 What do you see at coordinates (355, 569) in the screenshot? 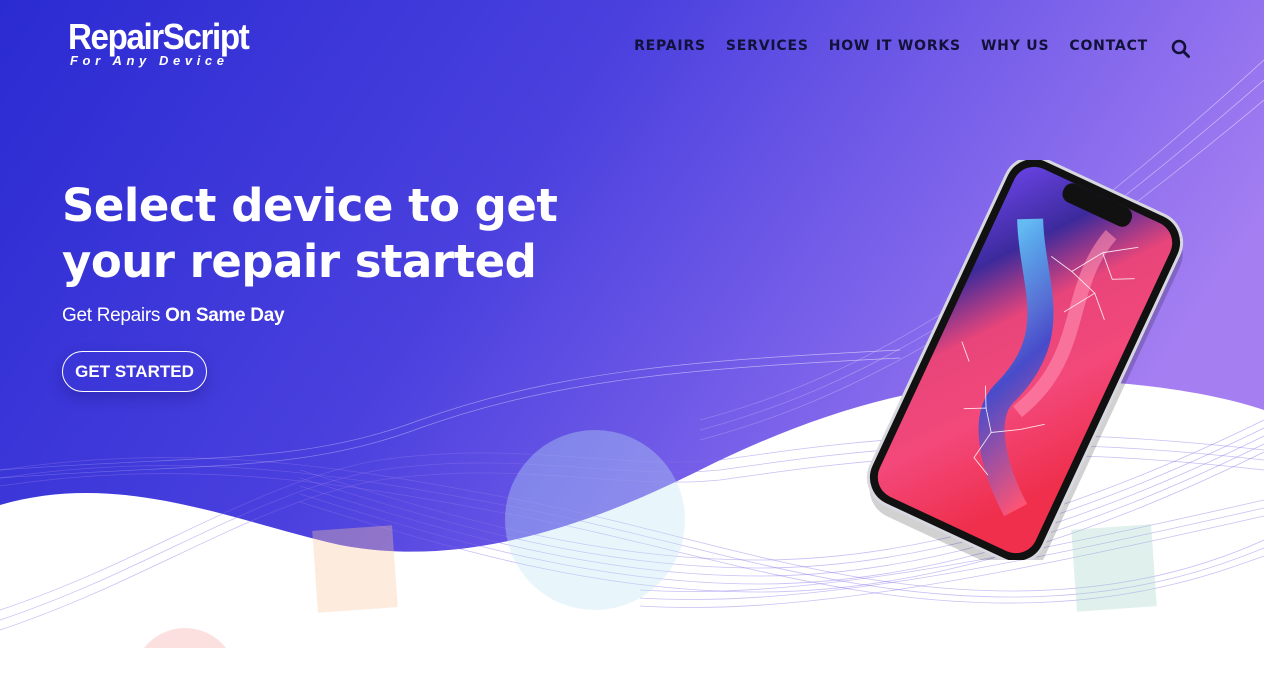
I see `deco-square-orange` at bounding box center [355, 569].